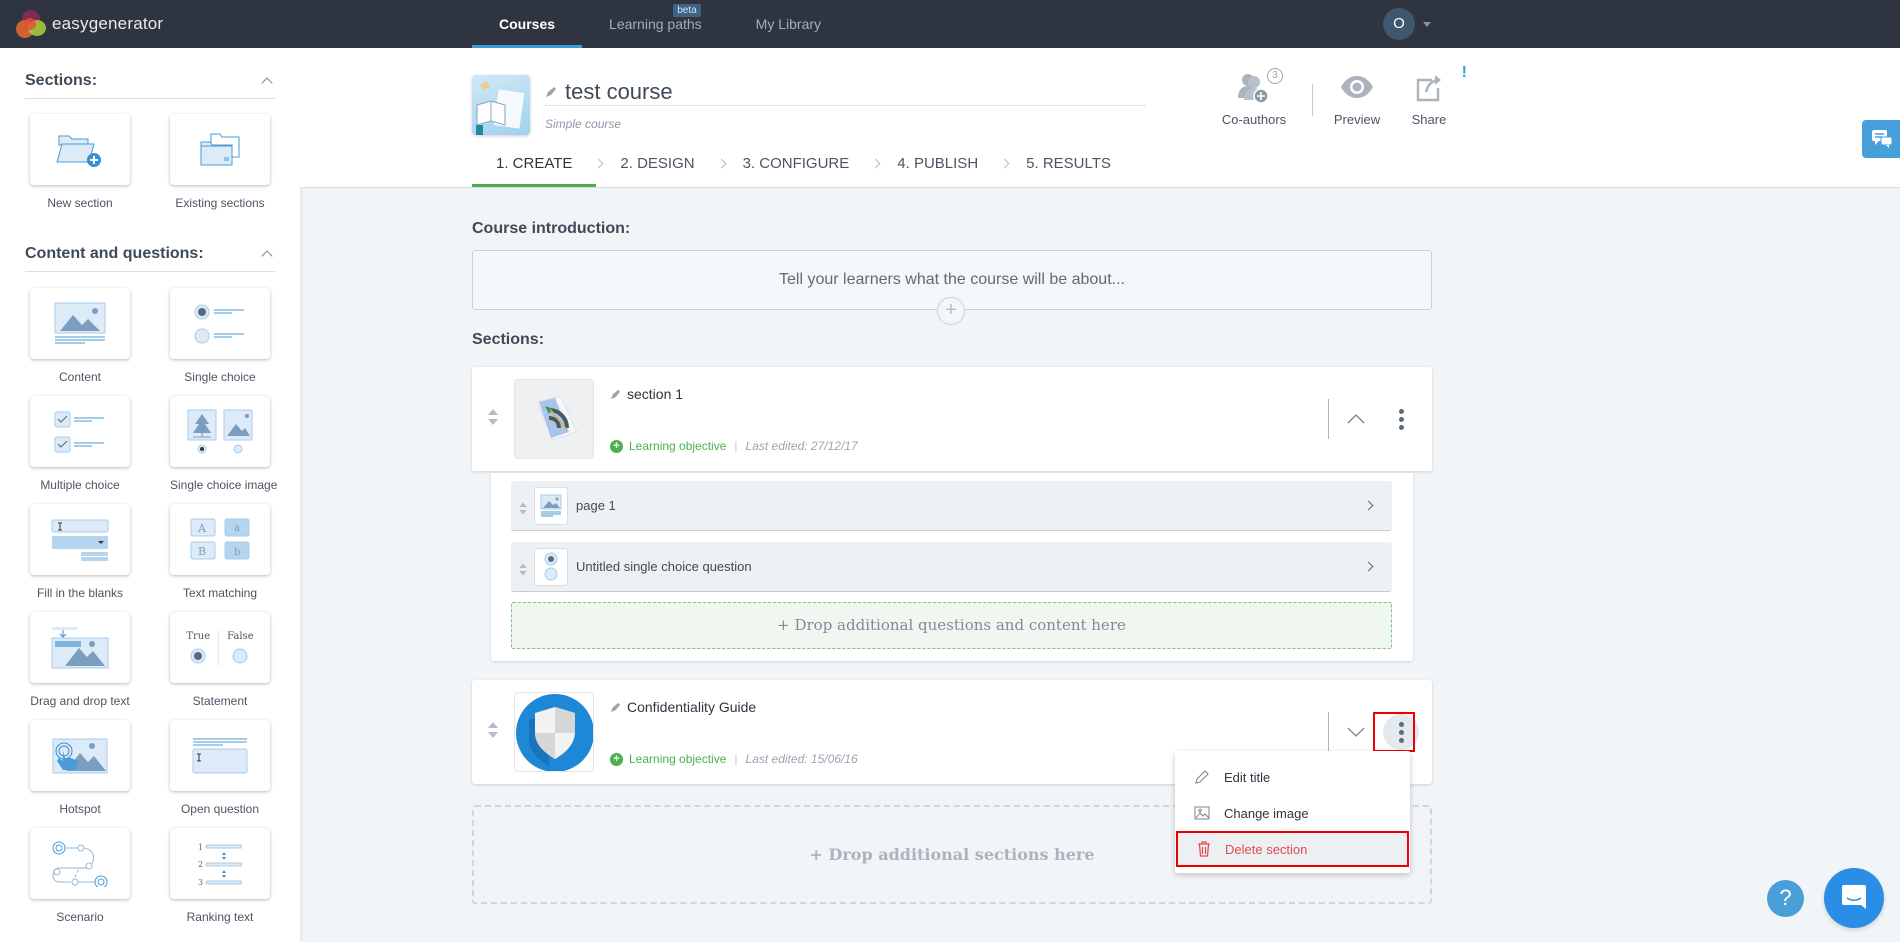 This screenshot has width=1900, height=942. I want to click on single-choice-image-icon, so click(220, 431).